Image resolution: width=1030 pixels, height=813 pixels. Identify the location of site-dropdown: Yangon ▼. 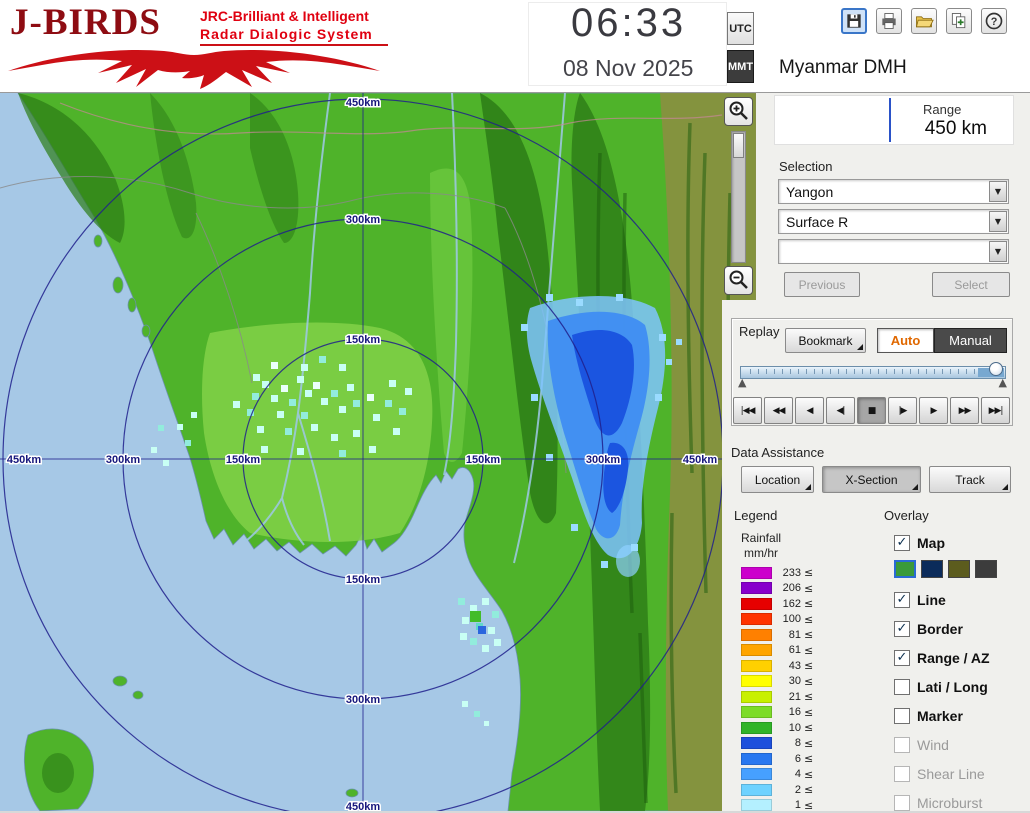
(893, 191).